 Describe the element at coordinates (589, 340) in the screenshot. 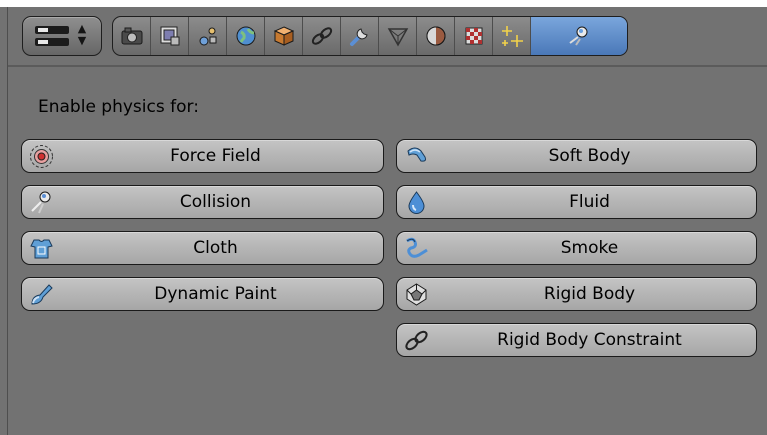

I see `button-label: Rigid Body Constraint` at that location.